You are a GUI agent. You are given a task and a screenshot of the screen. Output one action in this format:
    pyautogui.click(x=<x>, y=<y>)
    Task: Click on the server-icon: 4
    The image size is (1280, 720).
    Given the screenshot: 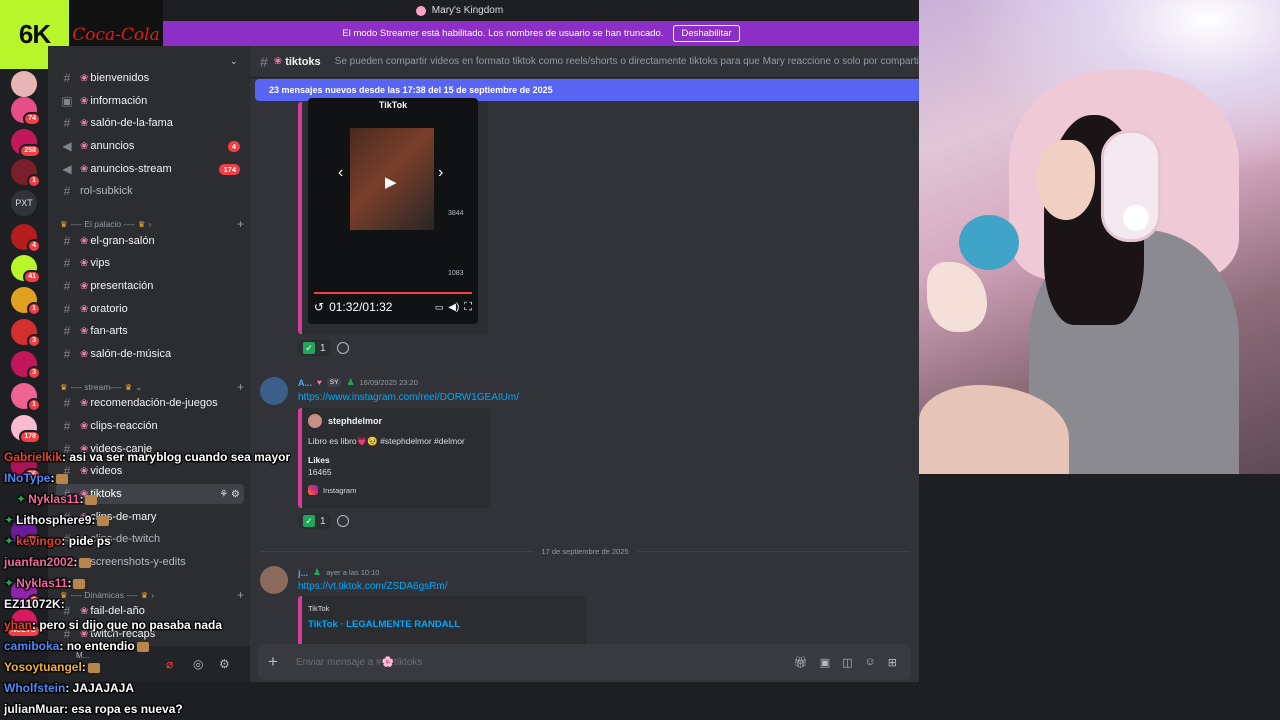 What is the action you would take?
    pyautogui.click(x=26, y=238)
    